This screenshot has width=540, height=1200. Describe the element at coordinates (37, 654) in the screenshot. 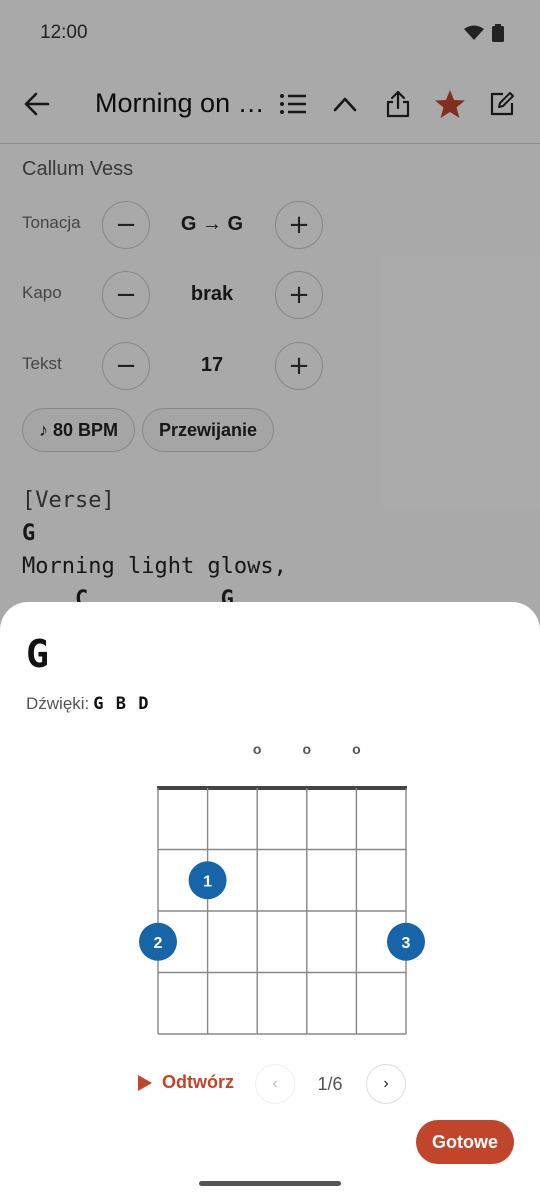

I see `chord-name: G` at that location.